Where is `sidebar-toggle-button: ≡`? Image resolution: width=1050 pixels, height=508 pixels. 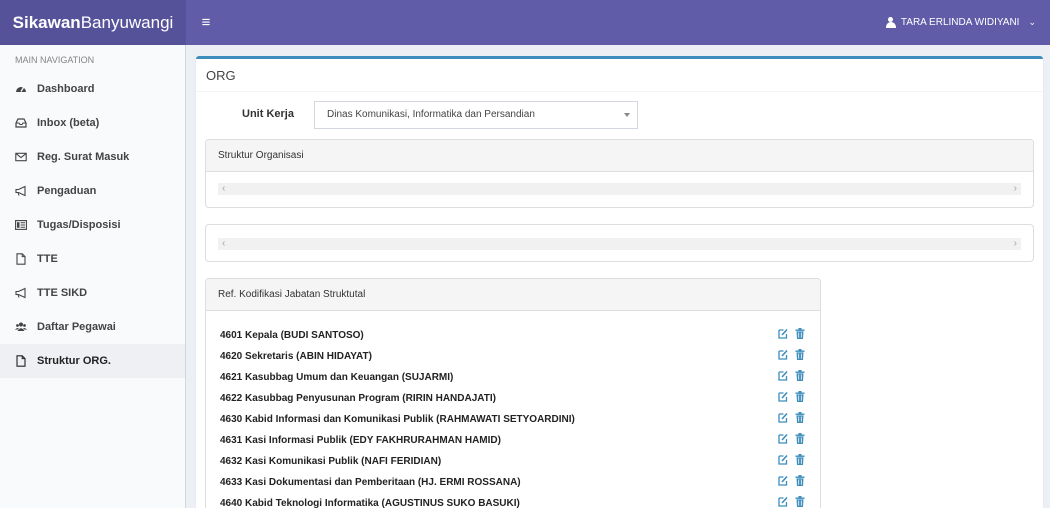
sidebar-toggle-button: ≡ is located at coordinates (206, 22).